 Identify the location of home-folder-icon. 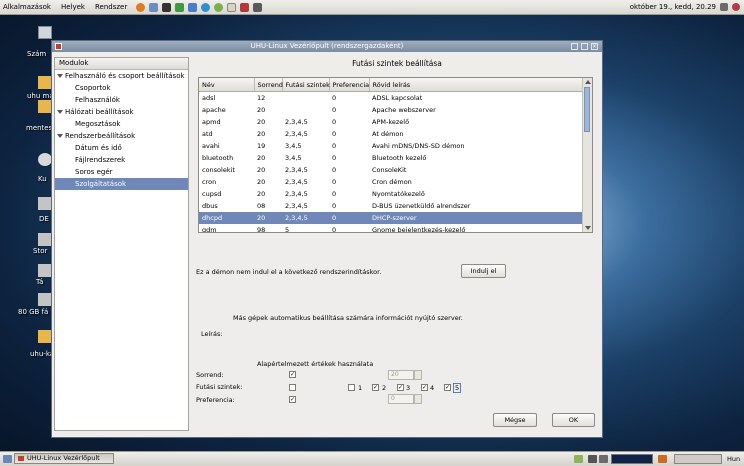
(45, 82).